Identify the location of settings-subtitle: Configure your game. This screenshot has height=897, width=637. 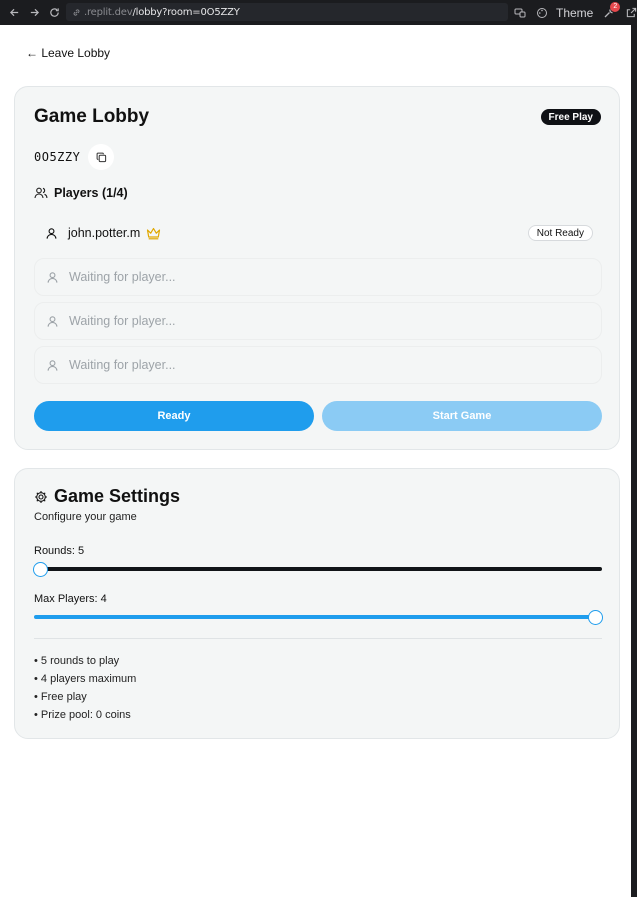
(85, 517).